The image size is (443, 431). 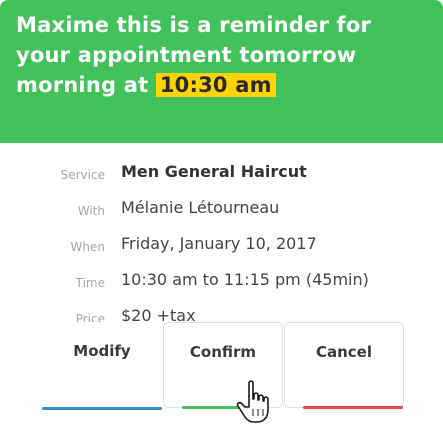 I want to click on cancel-button-label: Cancel, so click(x=343, y=352).